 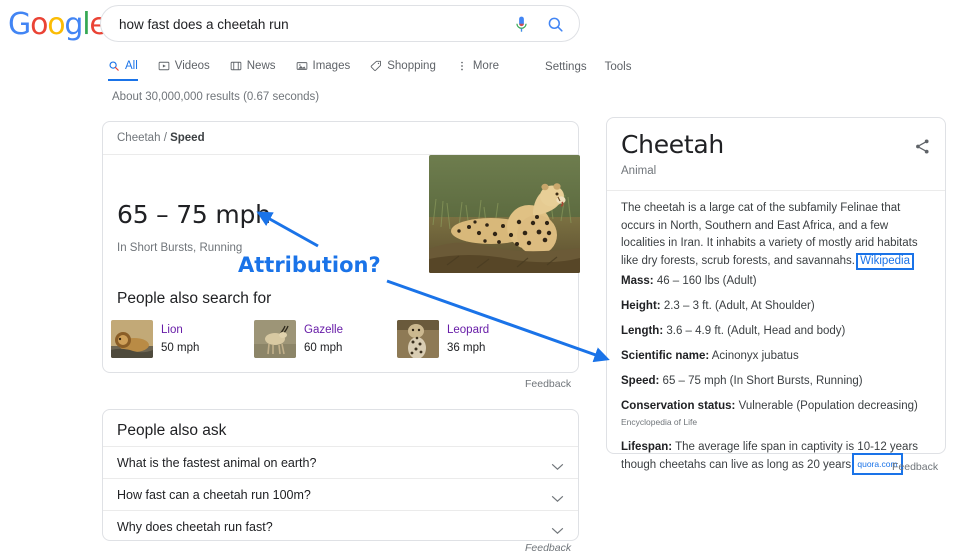 What do you see at coordinates (340, 526) in the screenshot?
I see `paa-question-row-3: Why does cheetah run fast?` at bounding box center [340, 526].